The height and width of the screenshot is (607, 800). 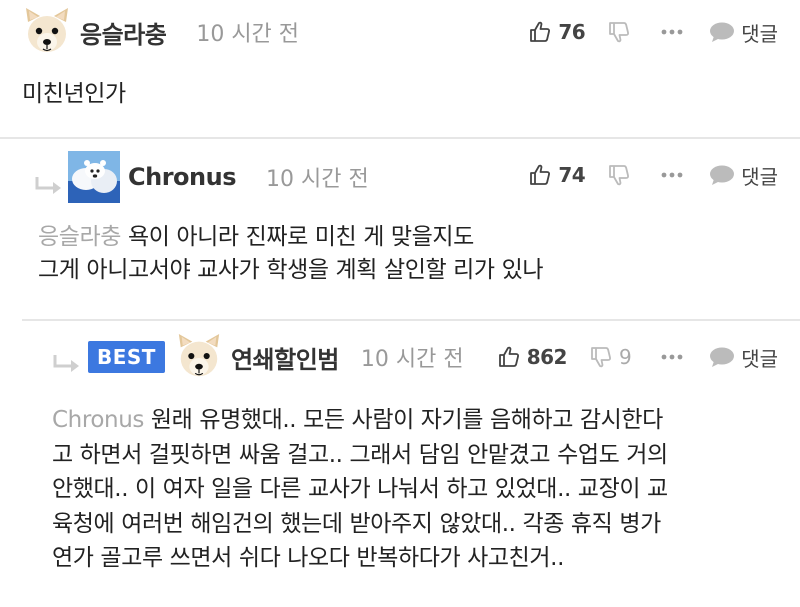 I want to click on like-count: 862, so click(x=547, y=357).